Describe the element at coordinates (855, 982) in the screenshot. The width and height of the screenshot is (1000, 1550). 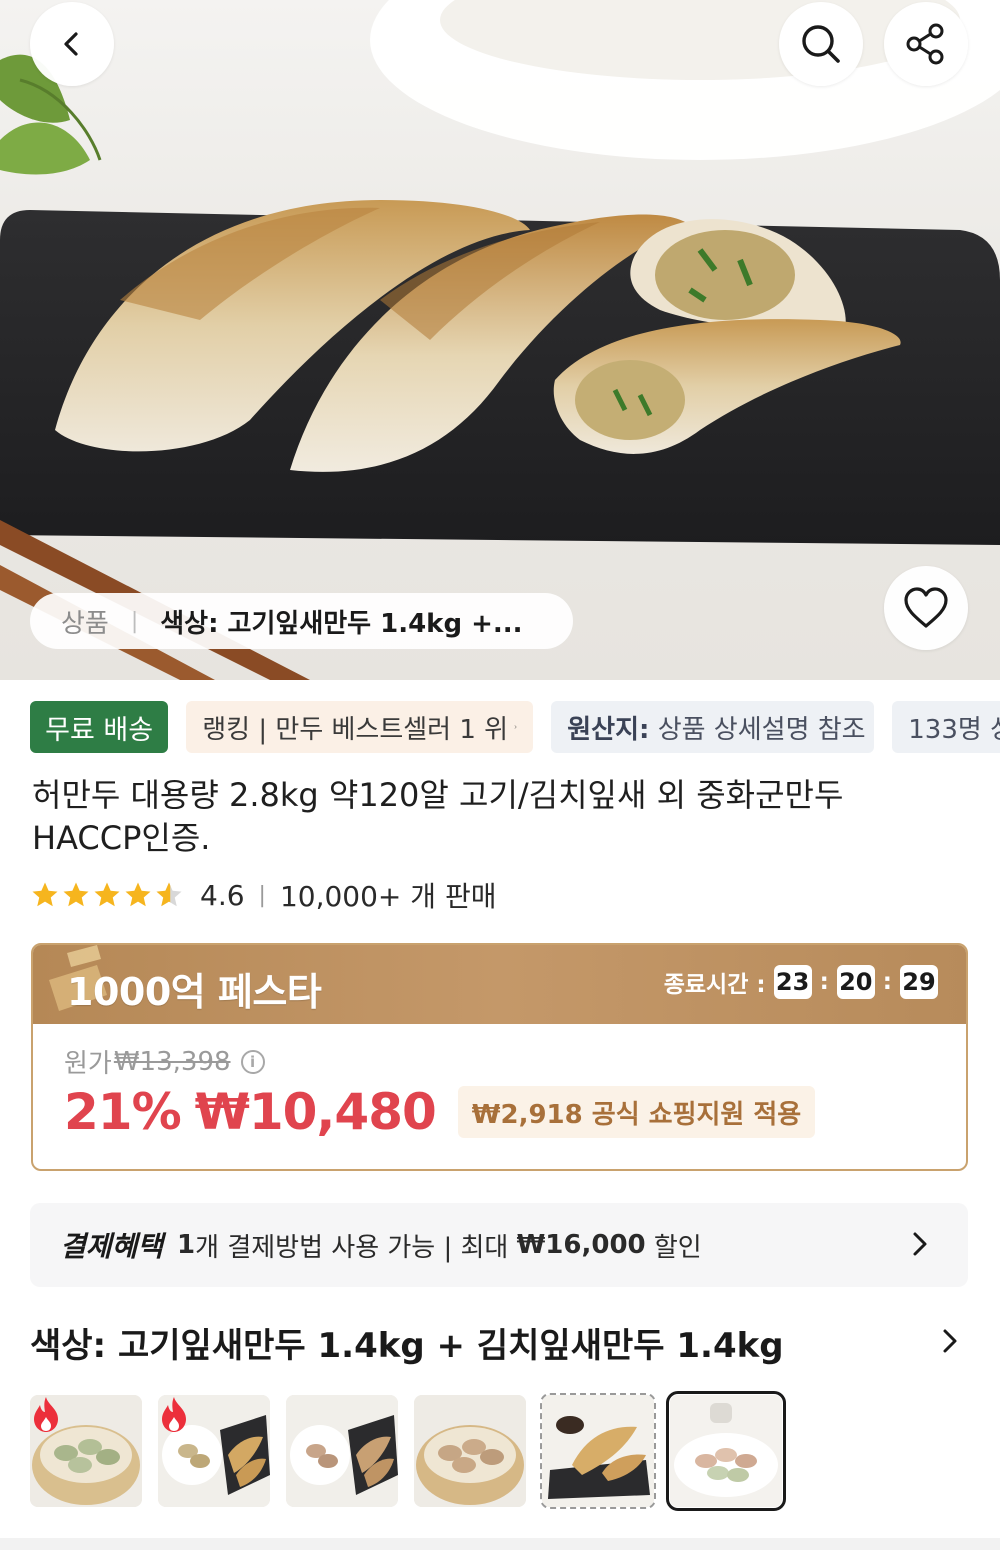
I see `timer-minutes: 20` at that location.